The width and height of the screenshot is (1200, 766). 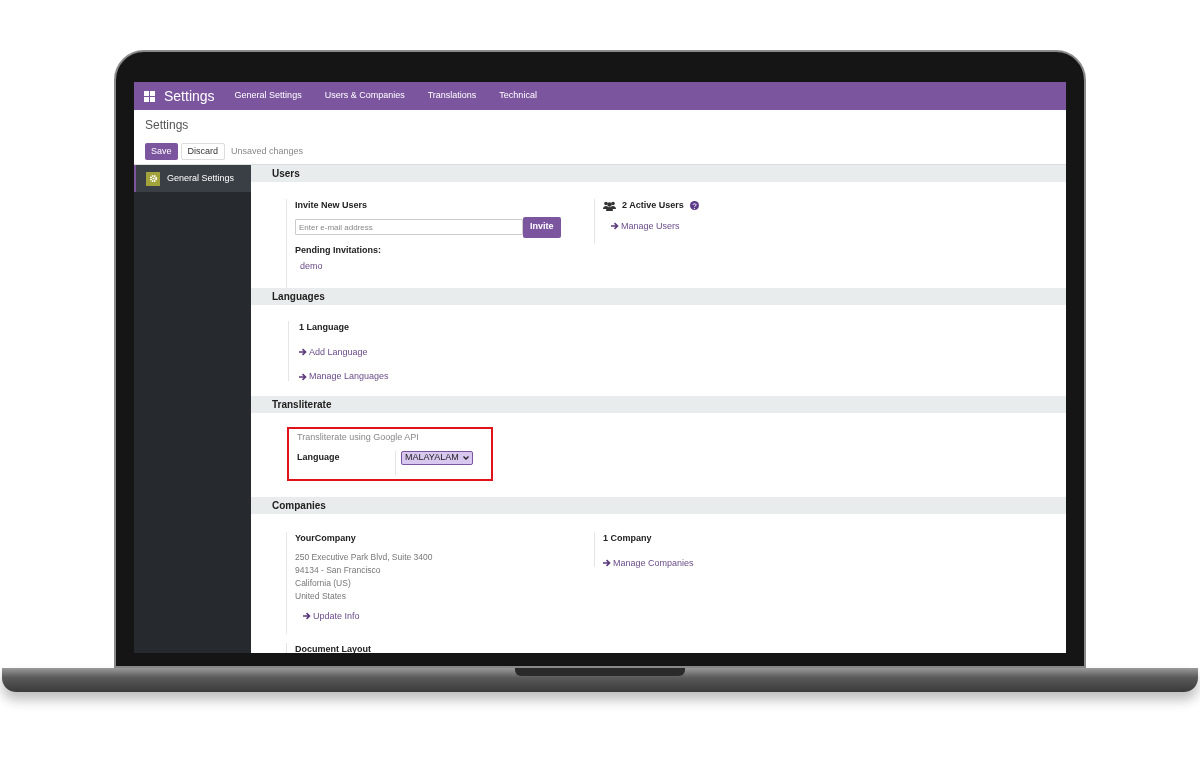 What do you see at coordinates (447, 267) in the screenshot?
I see `pending-invitation-link: demo` at bounding box center [447, 267].